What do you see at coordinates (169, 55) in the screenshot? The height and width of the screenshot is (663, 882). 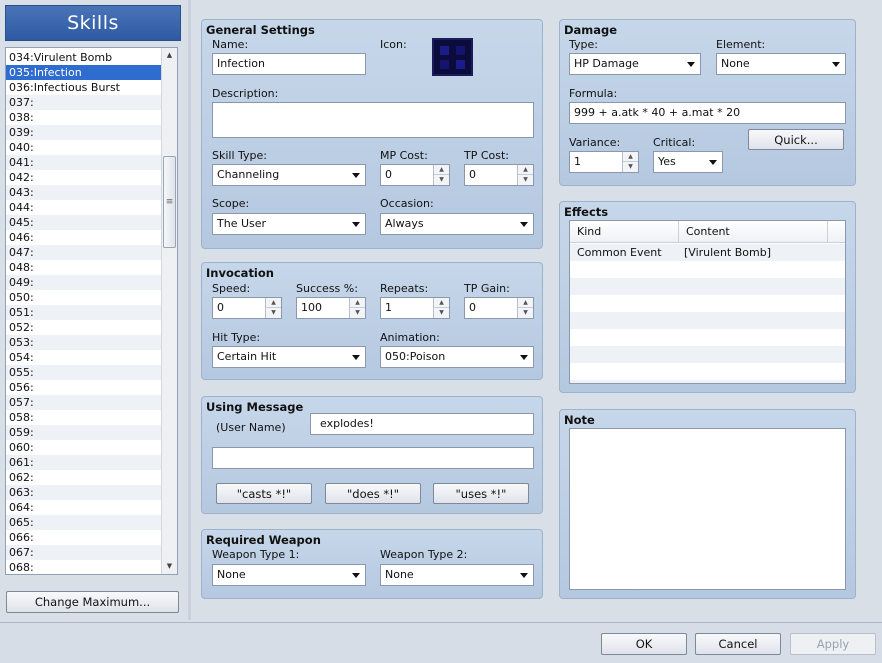 I see `scroll-up-arrow-icon: ▲` at bounding box center [169, 55].